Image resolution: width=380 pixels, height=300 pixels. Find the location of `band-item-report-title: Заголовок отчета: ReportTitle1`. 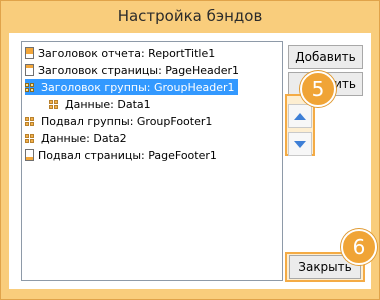

band-item-report-title: Заголовок отчета: ReportTitle1 is located at coordinates (121, 53).